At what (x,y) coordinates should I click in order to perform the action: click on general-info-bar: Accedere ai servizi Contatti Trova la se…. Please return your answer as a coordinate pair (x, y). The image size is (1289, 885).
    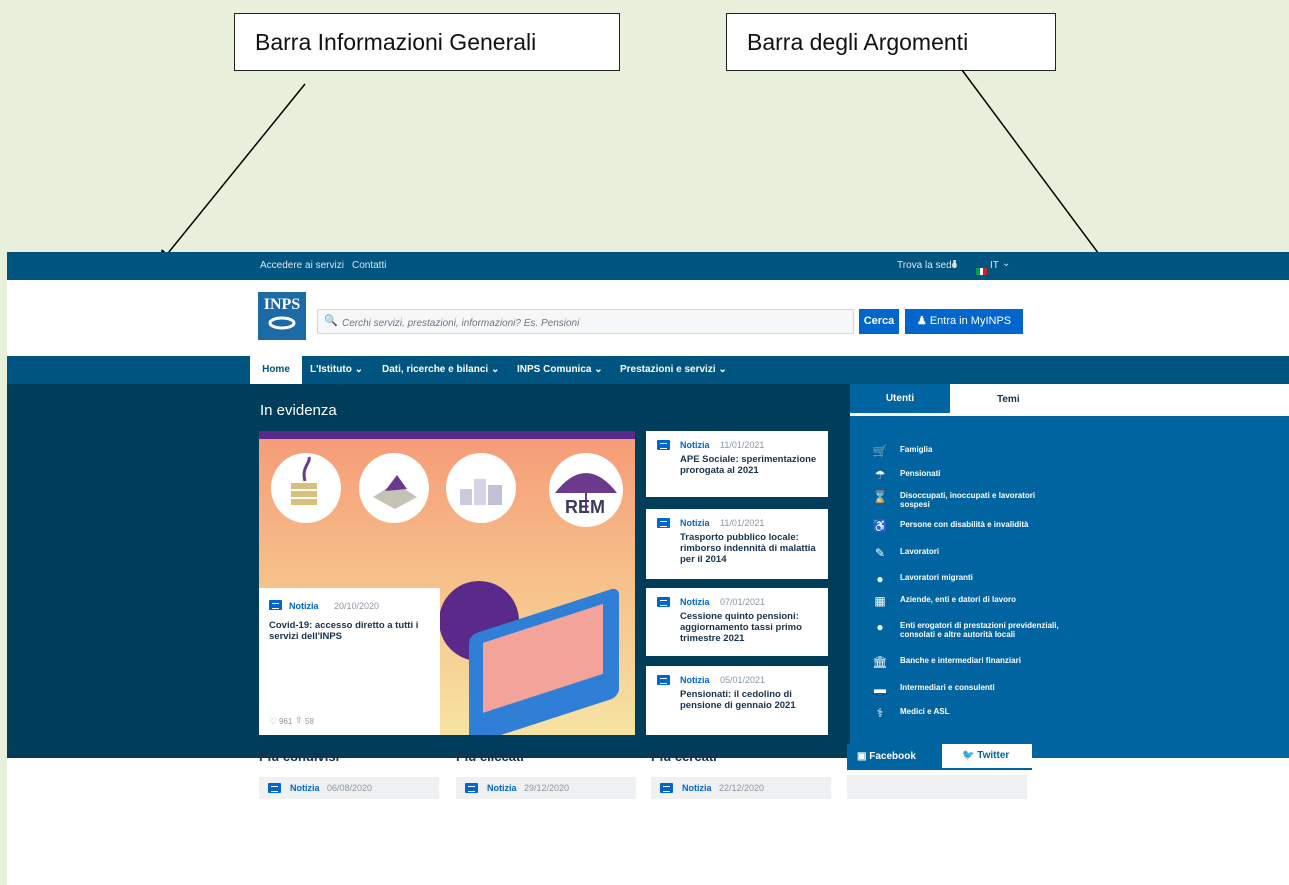
    Looking at the image, I should click on (648, 266).